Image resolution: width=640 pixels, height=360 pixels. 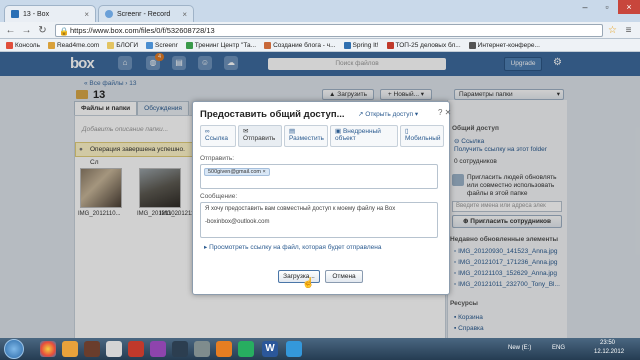 What do you see at coordinates (344, 276) in the screenshot?
I see `cancel-button: Отмена` at bounding box center [344, 276].